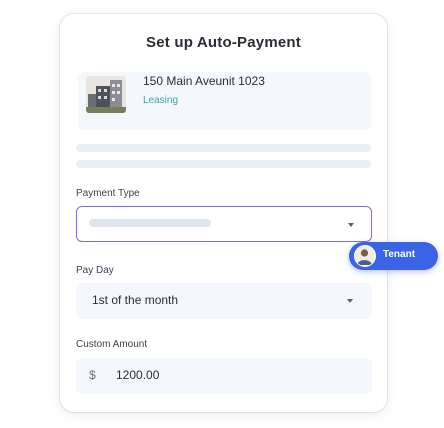 The height and width of the screenshot is (428, 444). I want to click on payment-type-placeholder, so click(150, 223).